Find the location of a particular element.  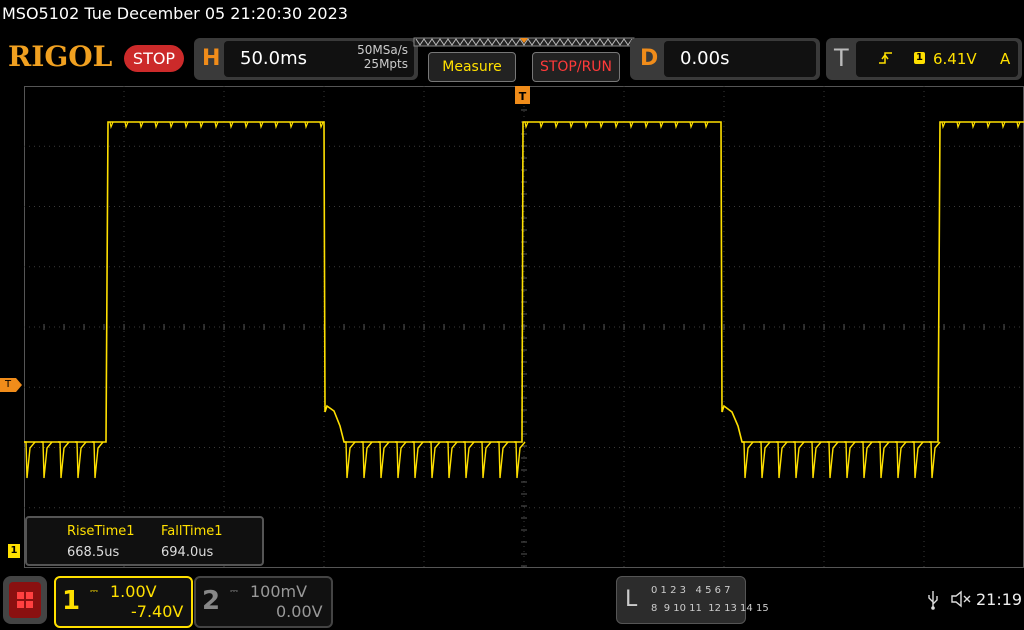

model-datetime: MSO5102 Tue December 05 21:20:30 2023 is located at coordinates (175, 13).